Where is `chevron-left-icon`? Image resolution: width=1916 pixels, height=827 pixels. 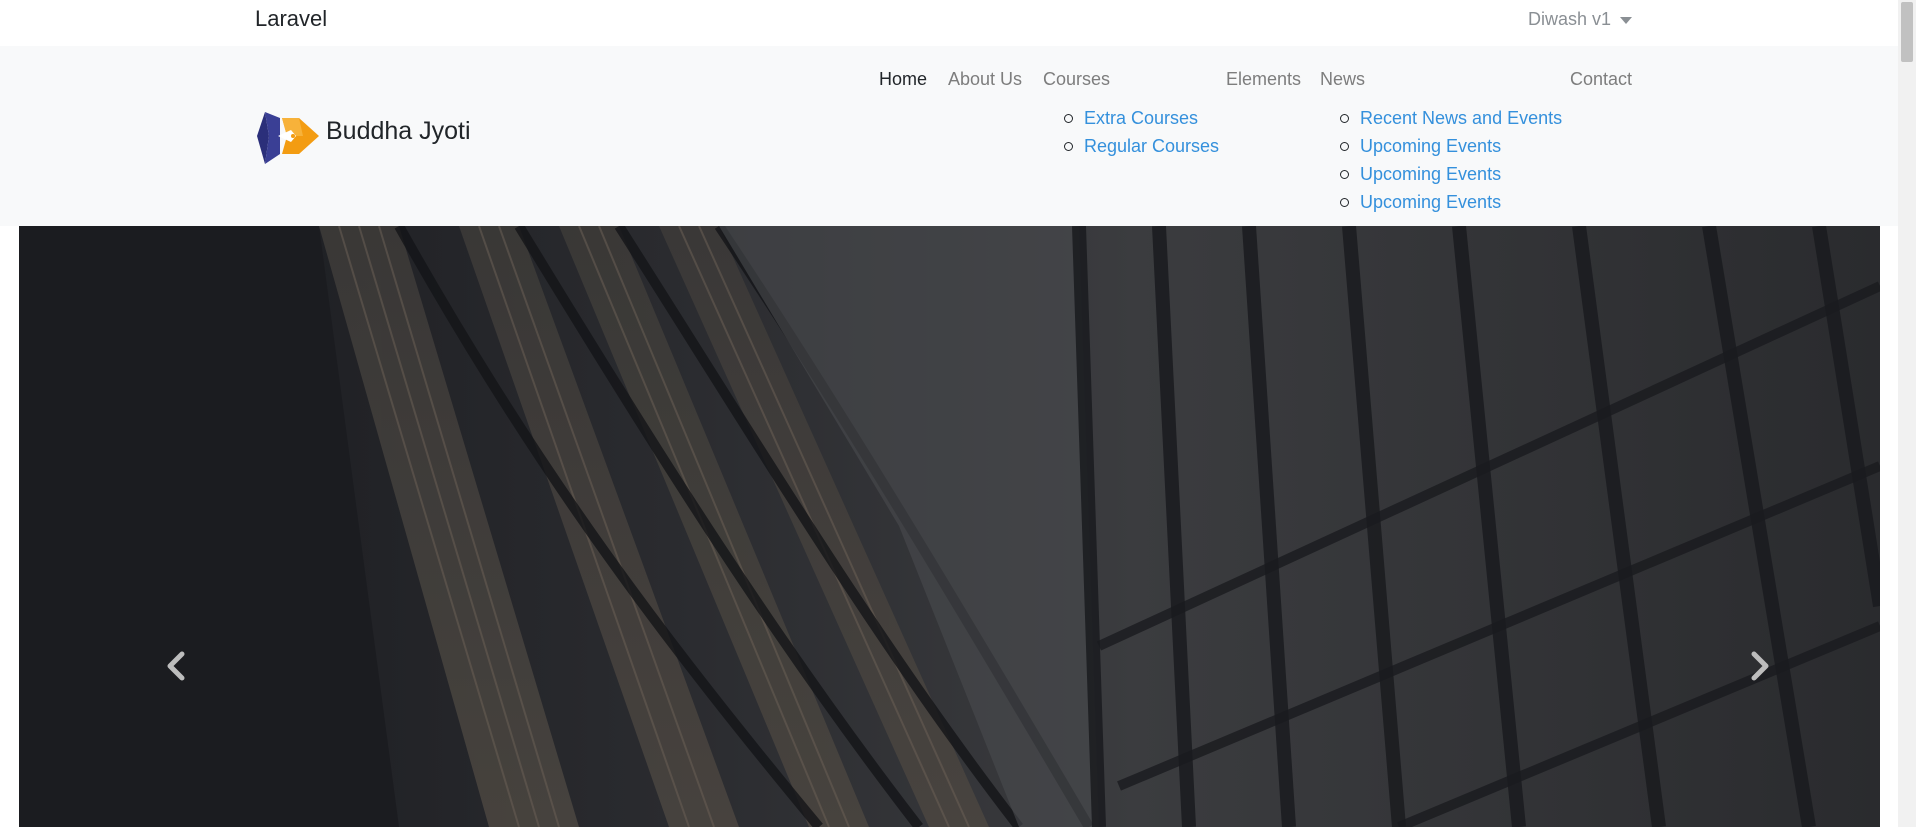 chevron-left-icon is located at coordinates (177, 666).